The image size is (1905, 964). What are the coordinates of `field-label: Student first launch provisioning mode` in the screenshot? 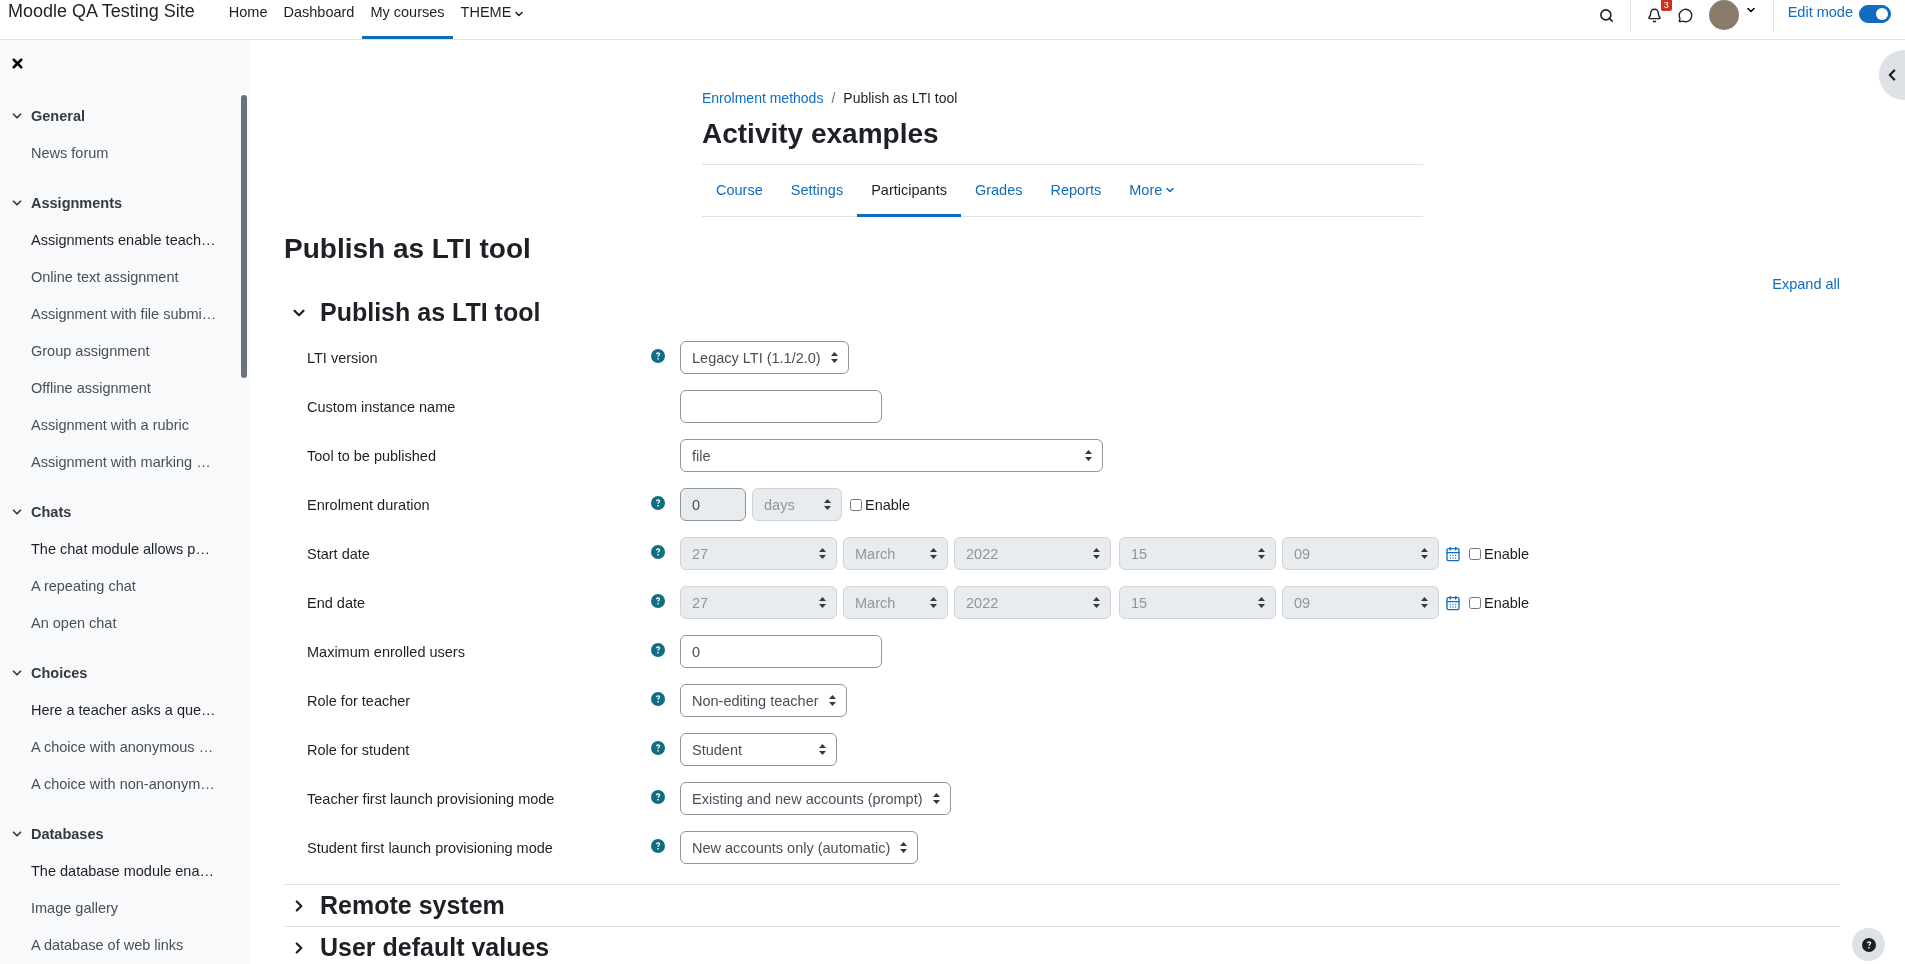 It's located at (430, 847).